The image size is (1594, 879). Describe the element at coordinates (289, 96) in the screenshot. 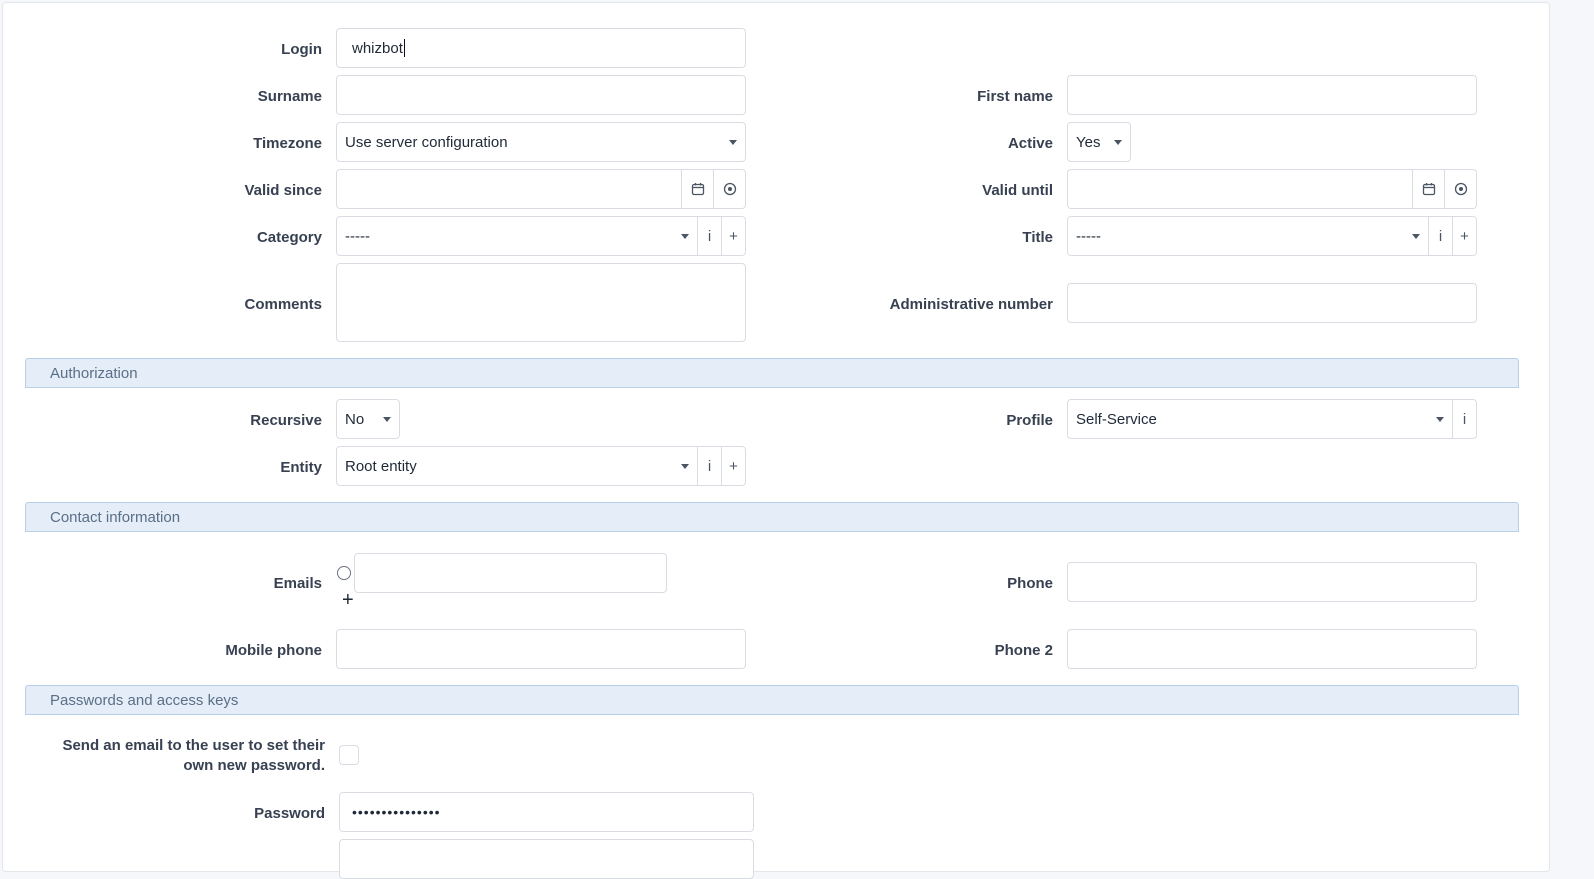

I see `surname-label: Surname` at that location.